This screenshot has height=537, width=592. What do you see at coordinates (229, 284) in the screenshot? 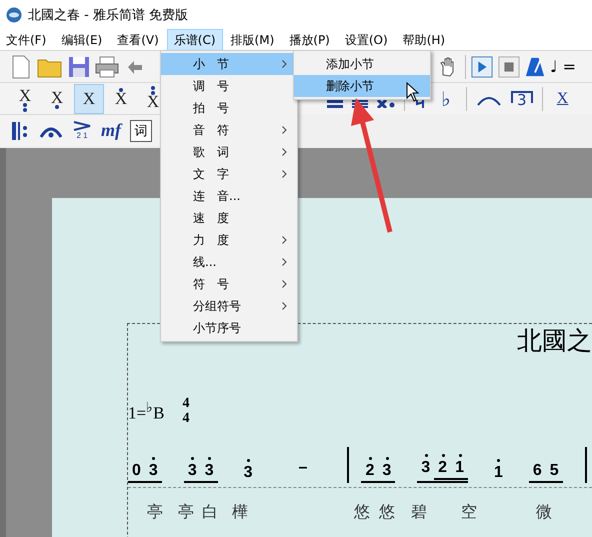
I see `menu-entry: 符 号` at bounding box center [229, 284].